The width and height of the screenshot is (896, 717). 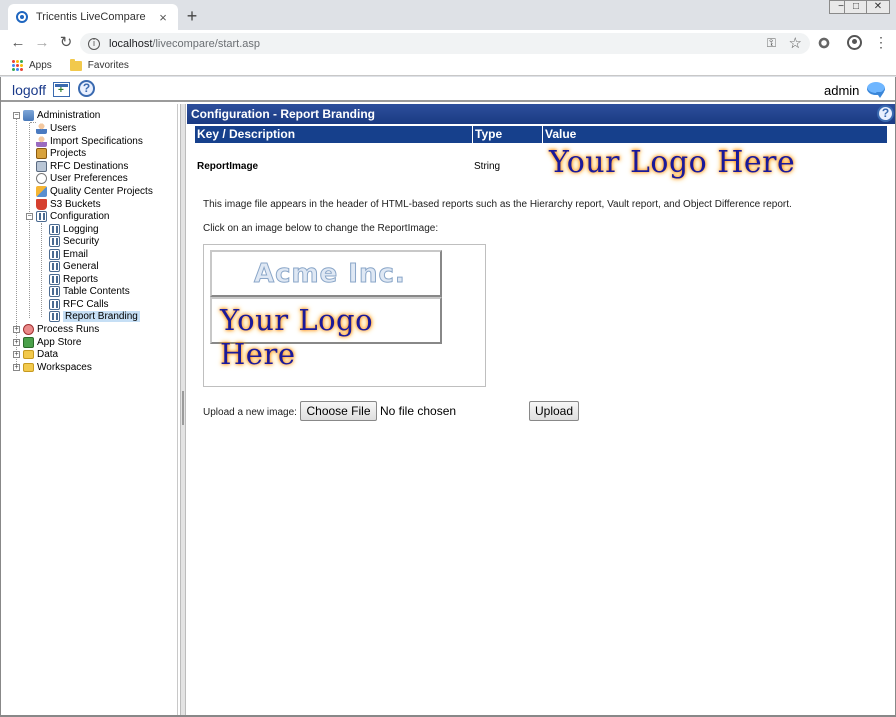 What do you see at coordinates (75, 204) in the screenshot?
I see `tree-item-label: S3 Buckets` at bounding box center [75, 204].